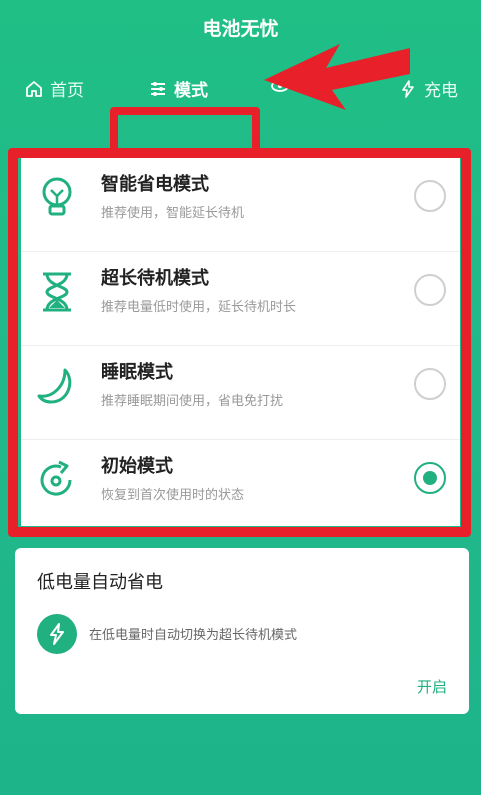  What do you see at coordinates (240, 29) in the screenshot?
I see `app-title: 电池无忧` at bounding box center [240, 29].